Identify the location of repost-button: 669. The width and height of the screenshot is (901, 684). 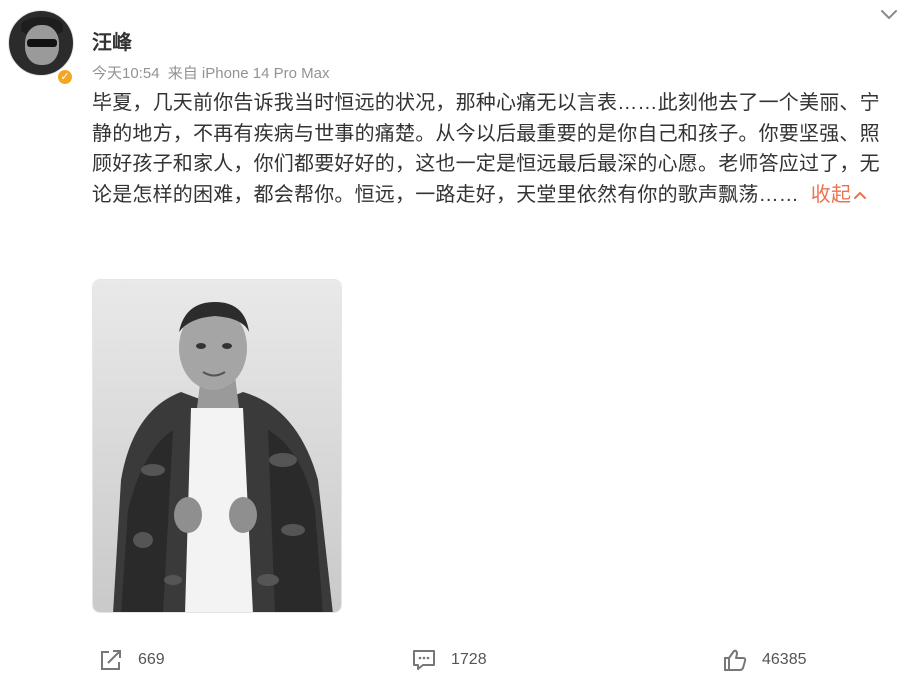
(131, 660).